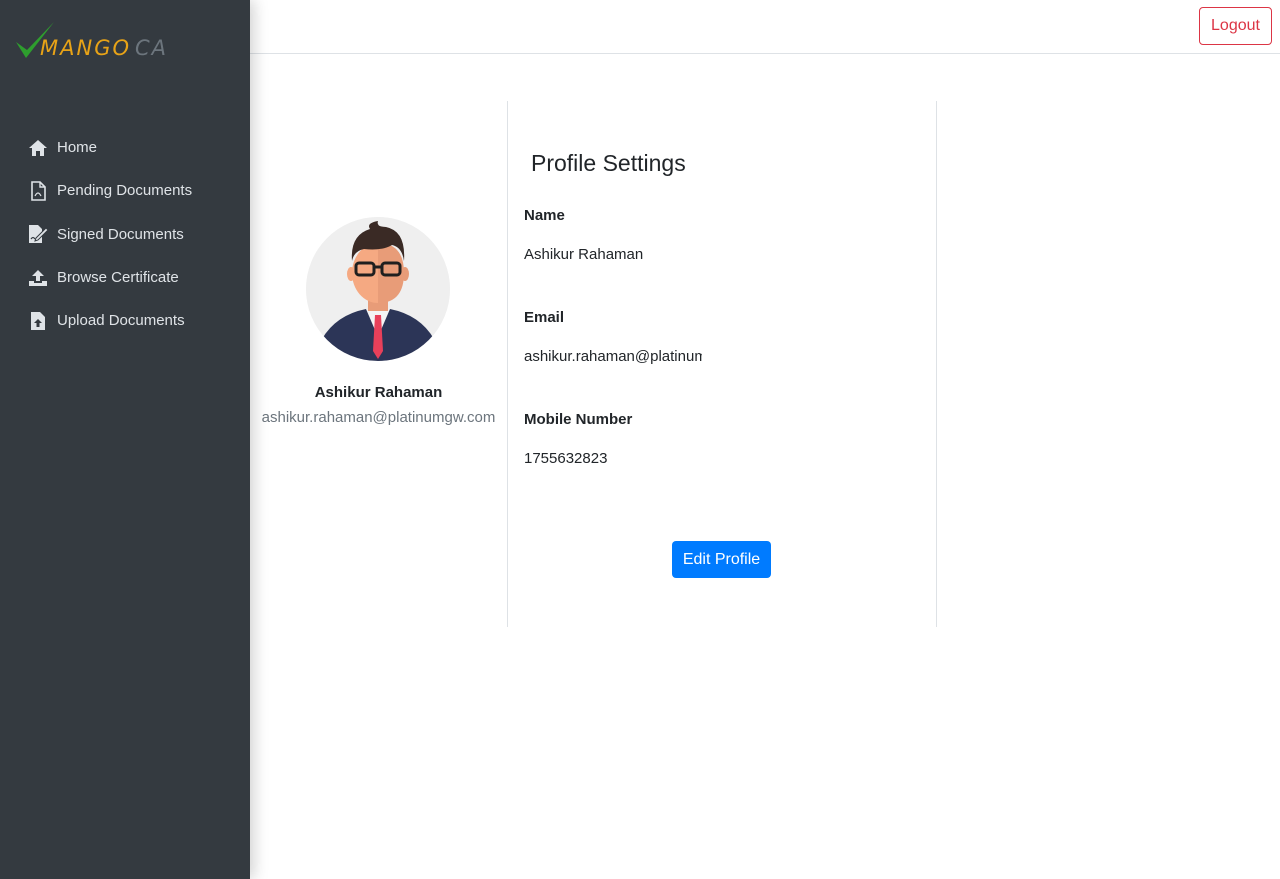 This screenshot has height=879, width=1280. Describe the element at coordinates (120, 234) in the screenshot. I see `sidebar-item-label: Signed Documents` at that location.